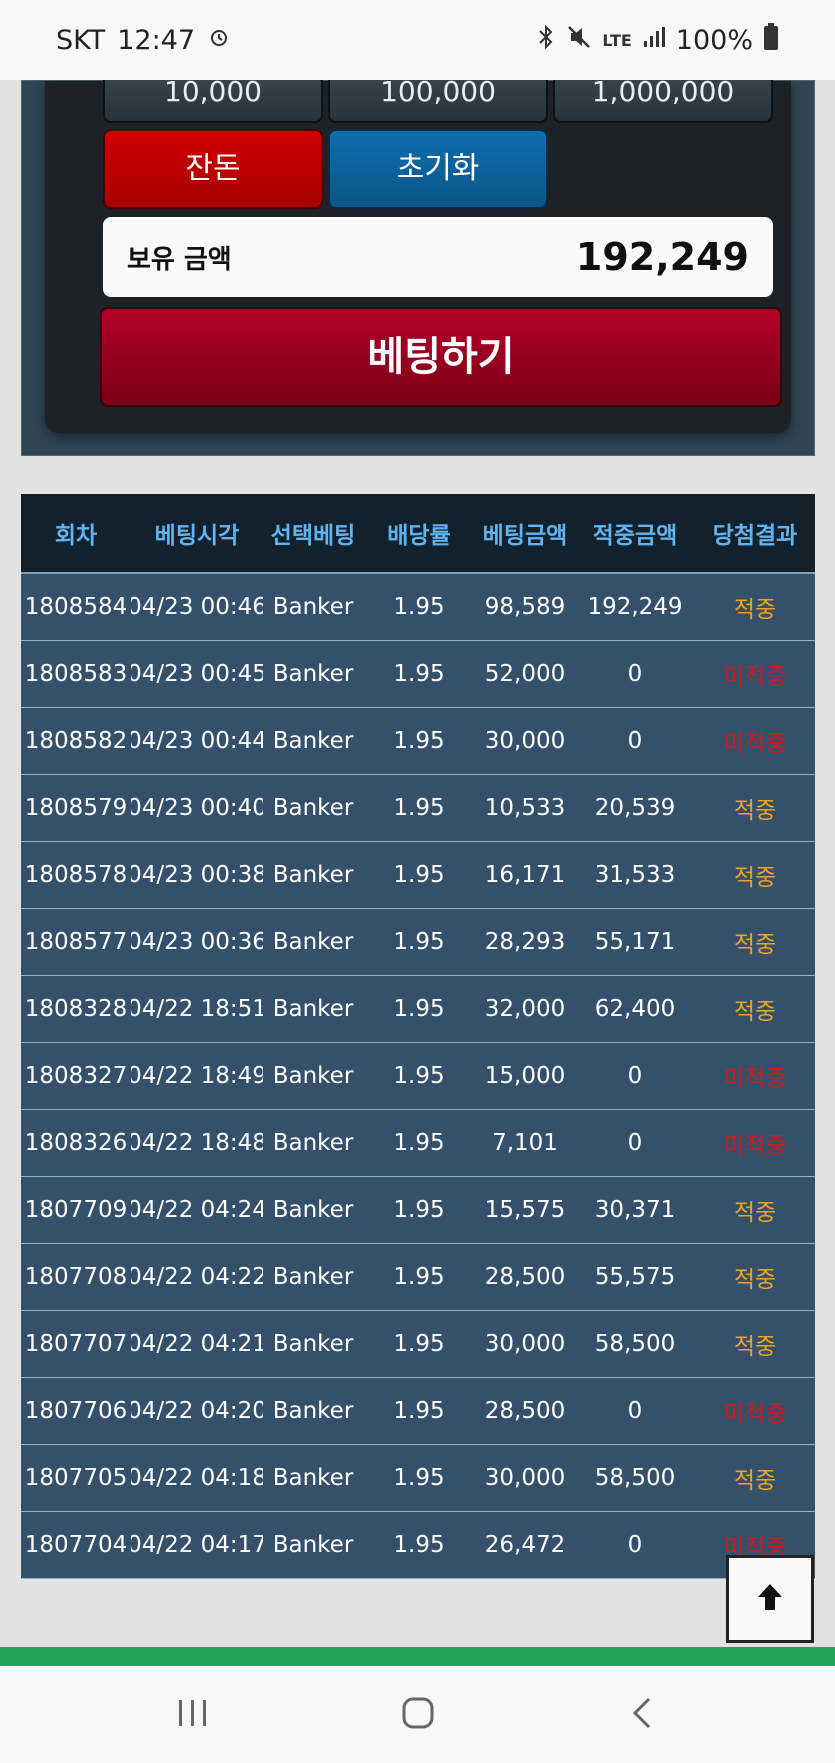 This screenshot has width=835, height=1763. What do you see at coordinates (635, 536) in the screenshot?
I see `header-win-amount: 적중금액` at bounding box center [635, 536].